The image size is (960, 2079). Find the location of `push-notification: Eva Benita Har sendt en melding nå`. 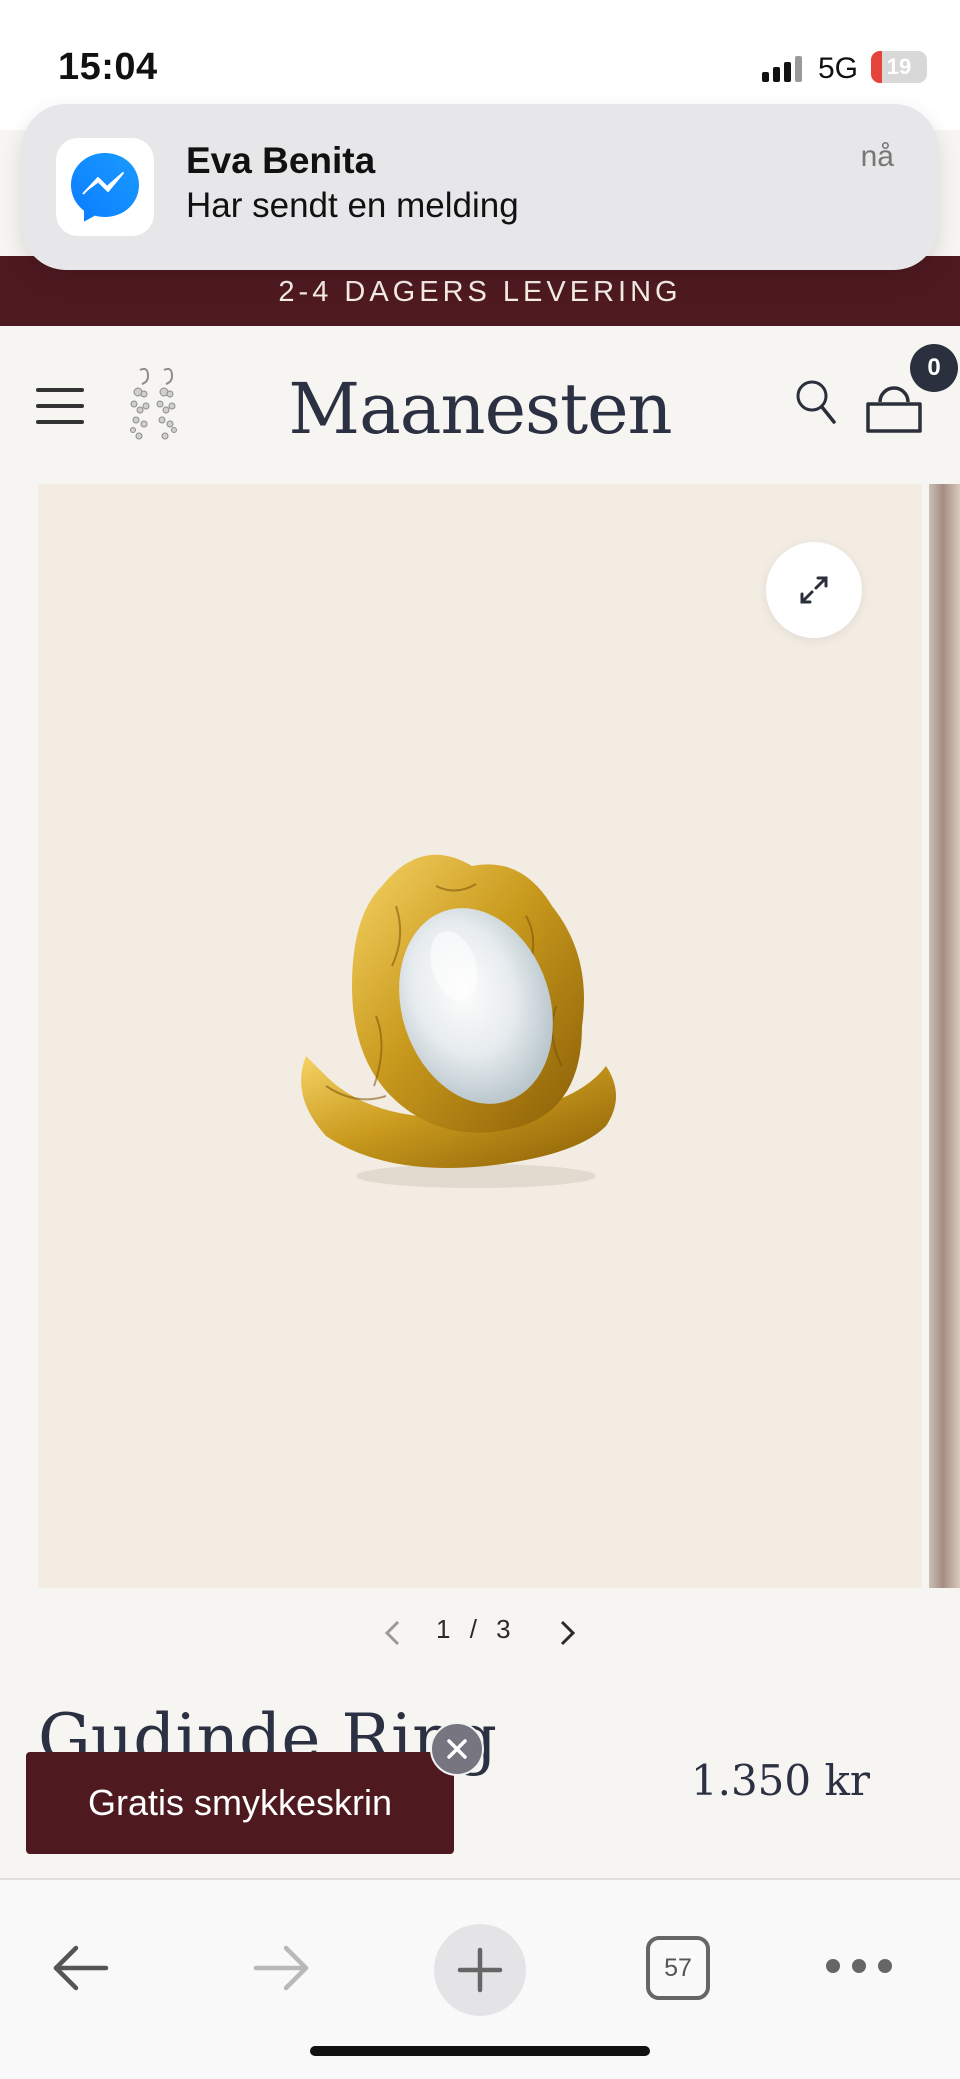

push-notification: Eva Benita Har sendt en melding nå is located at coordinates (480, 187).